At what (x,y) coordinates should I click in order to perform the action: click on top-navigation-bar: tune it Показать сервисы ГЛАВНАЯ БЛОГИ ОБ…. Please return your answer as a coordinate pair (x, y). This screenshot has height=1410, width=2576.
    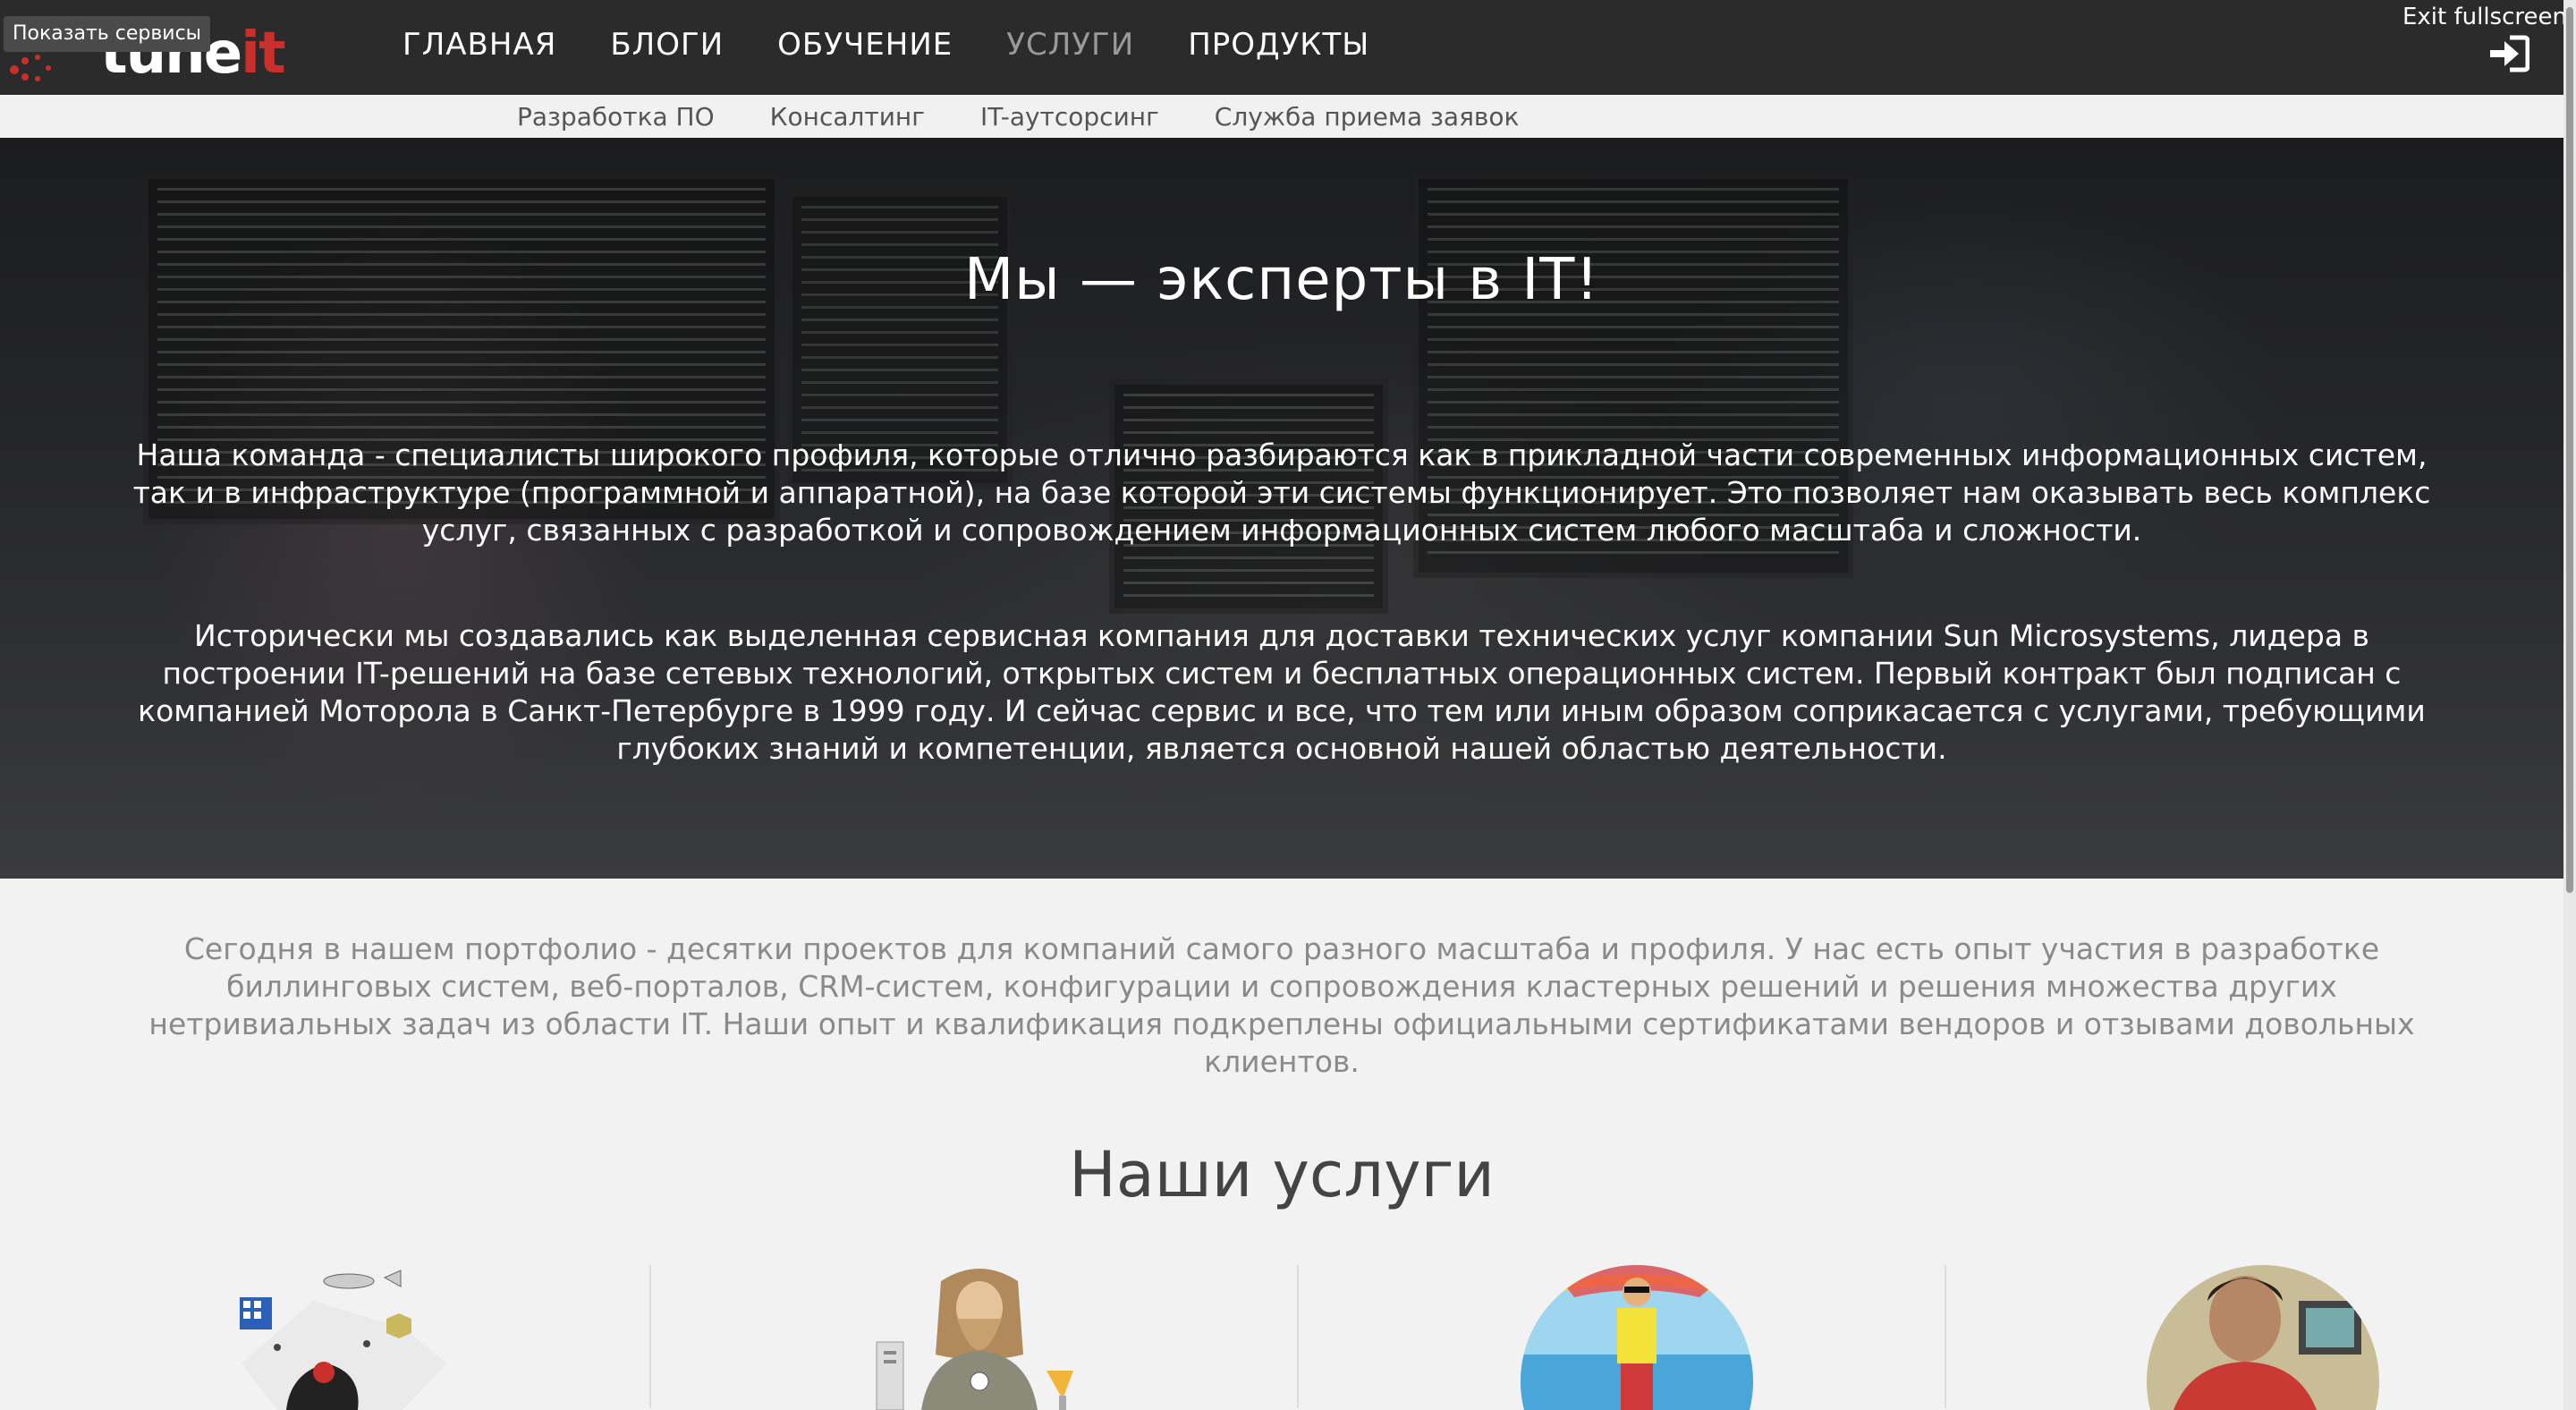
    Looking at the image, I should click on (1288, 48).